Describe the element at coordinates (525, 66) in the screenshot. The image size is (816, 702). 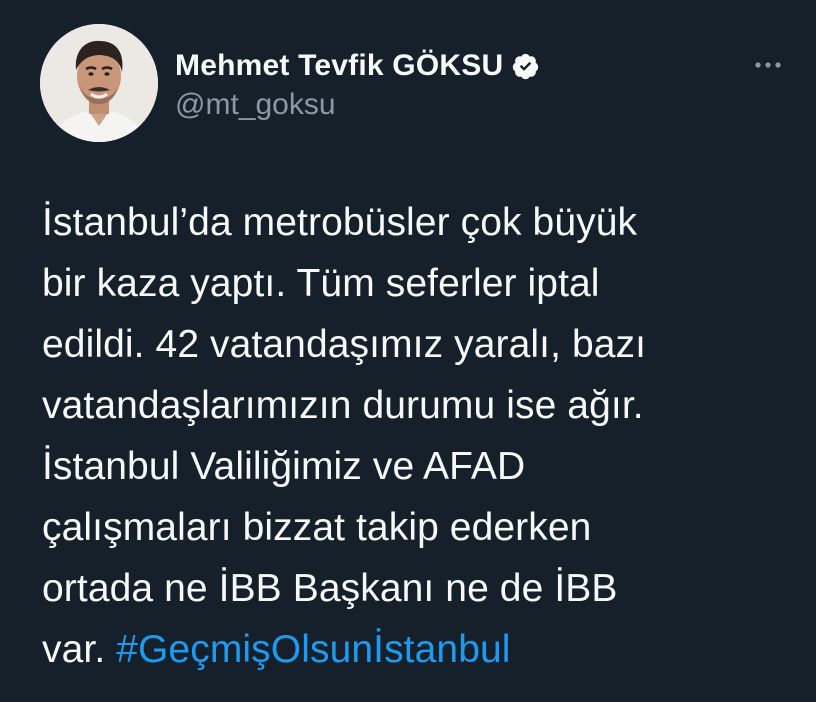
I see `verified-badge-icon` at that location.